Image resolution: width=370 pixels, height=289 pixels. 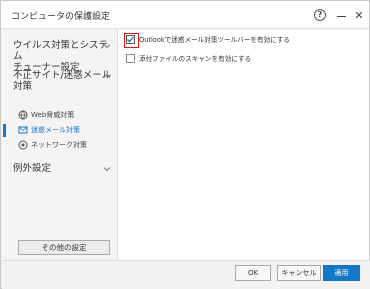 I want to click on sidebar-item-label: 迷惑メール対策, so click(x=55, y=130).